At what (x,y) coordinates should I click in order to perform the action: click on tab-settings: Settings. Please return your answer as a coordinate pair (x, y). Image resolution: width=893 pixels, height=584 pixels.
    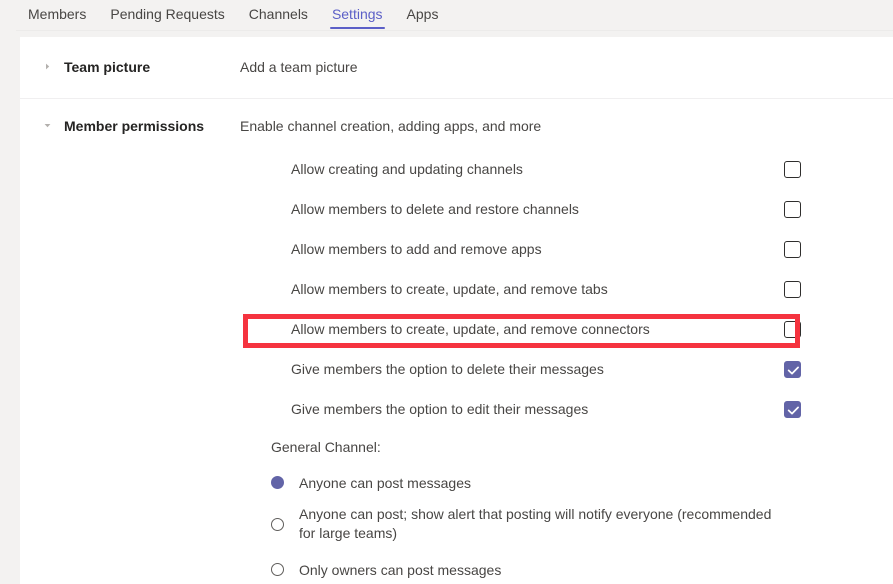
    Looking at the image, I should click on (357, 15).